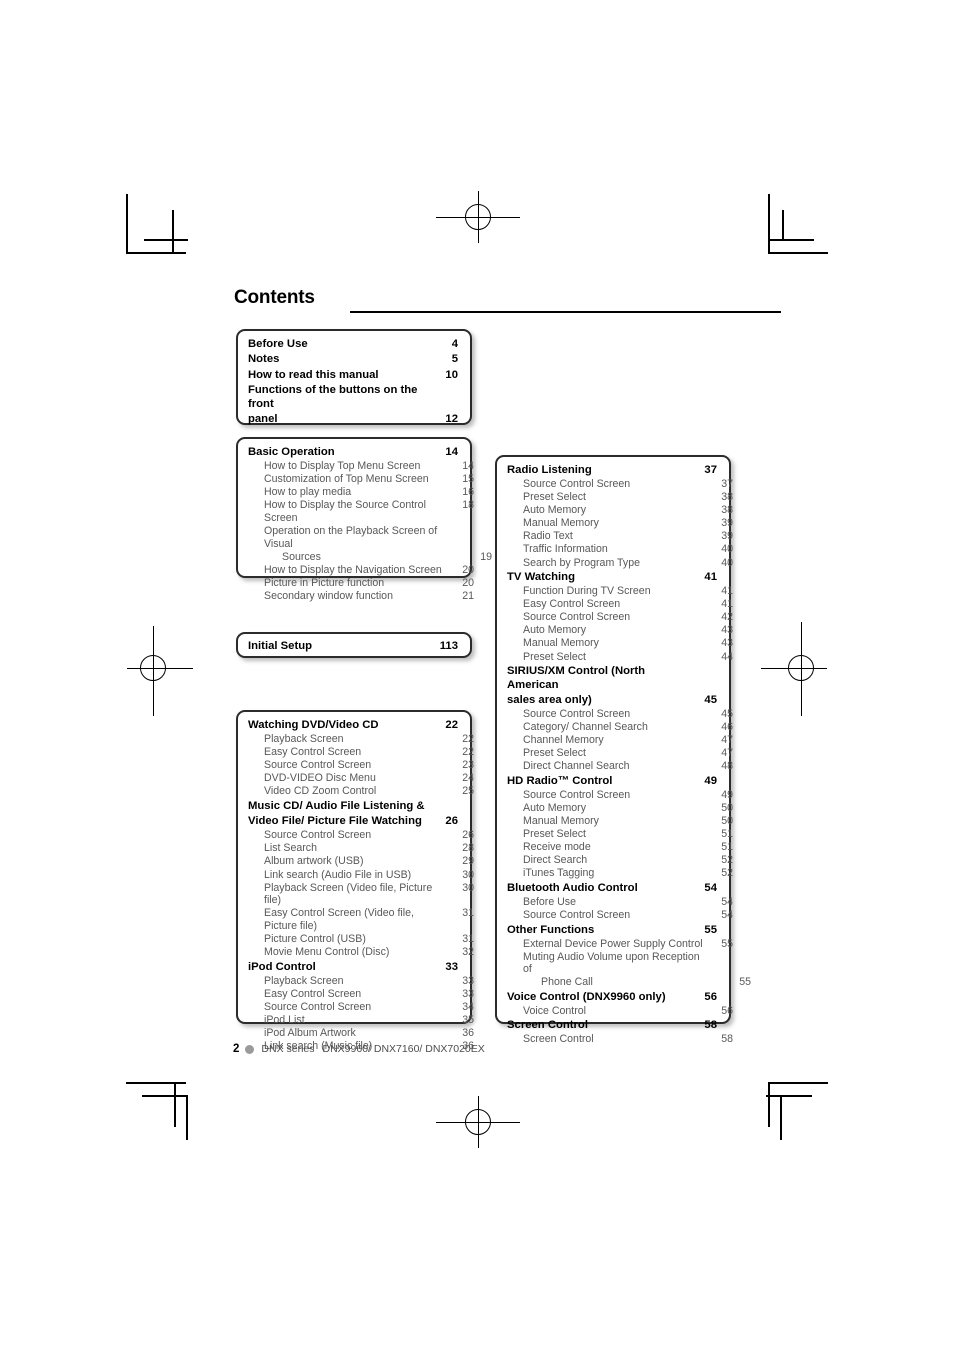  What do you see at coordinates (620, 484) in the screenshot?
I see `toc-sub-entry: Source Control Screen 37` at bounding box center [620, 484].